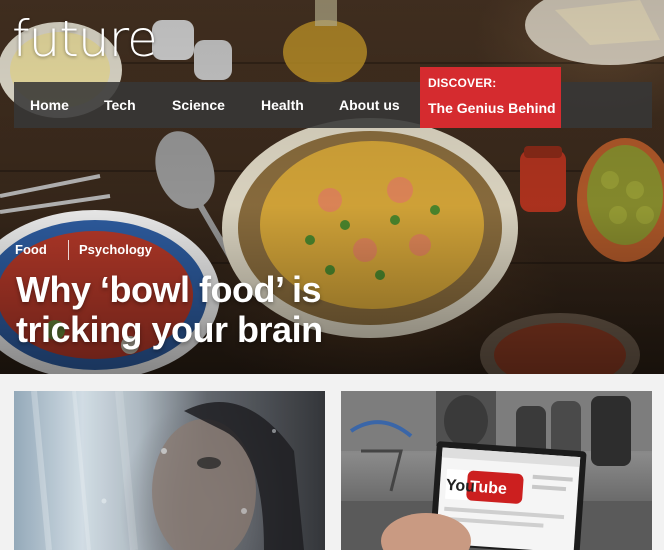  I want to click on discover-label: DISCOVER:, so click(462, 83).